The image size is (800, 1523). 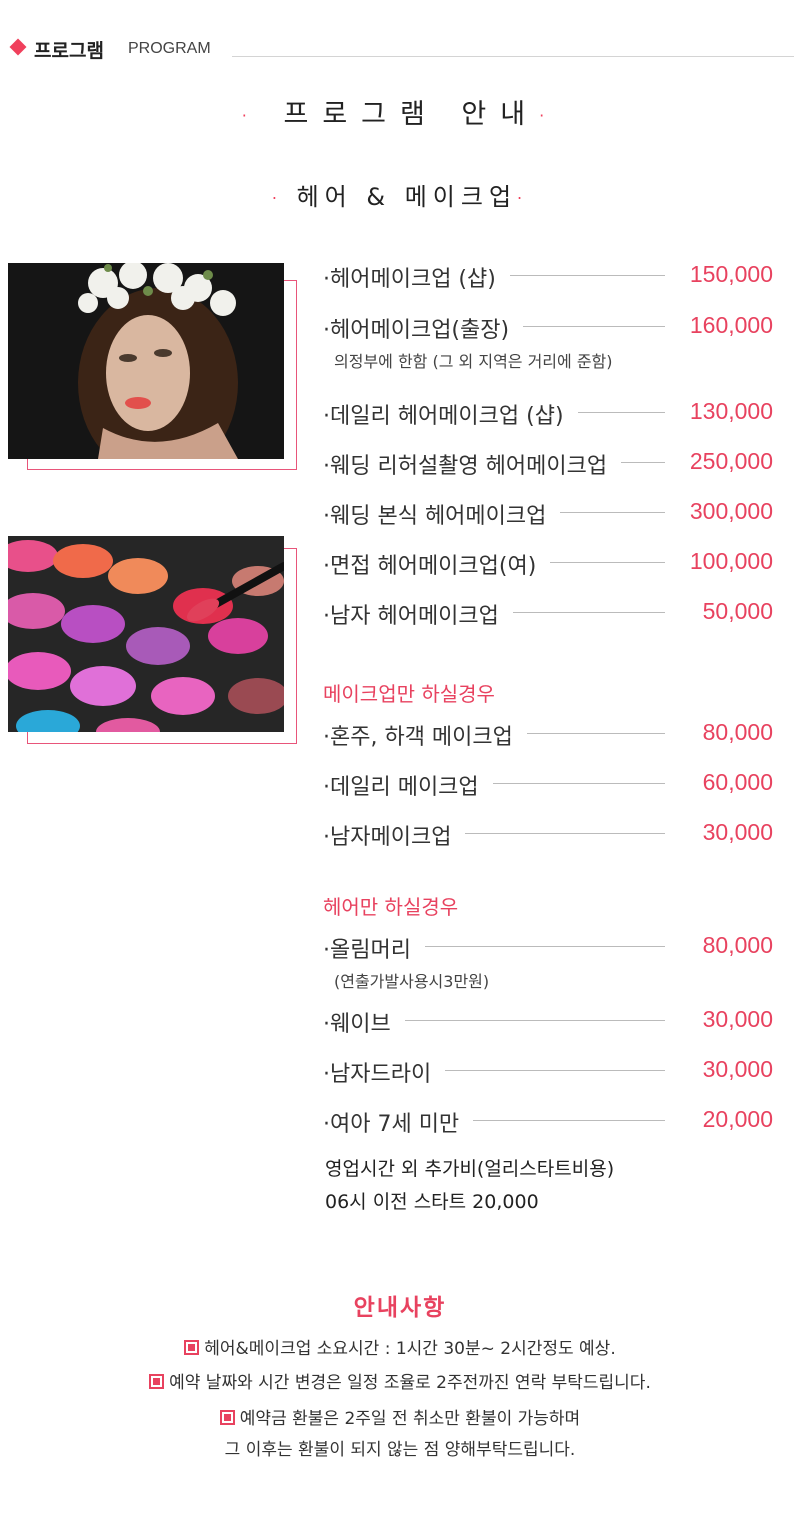 What do you see at coordinates (731, 561) in the screenshot?
I see `service-price: 100,000` at bounding box center [731, 561].